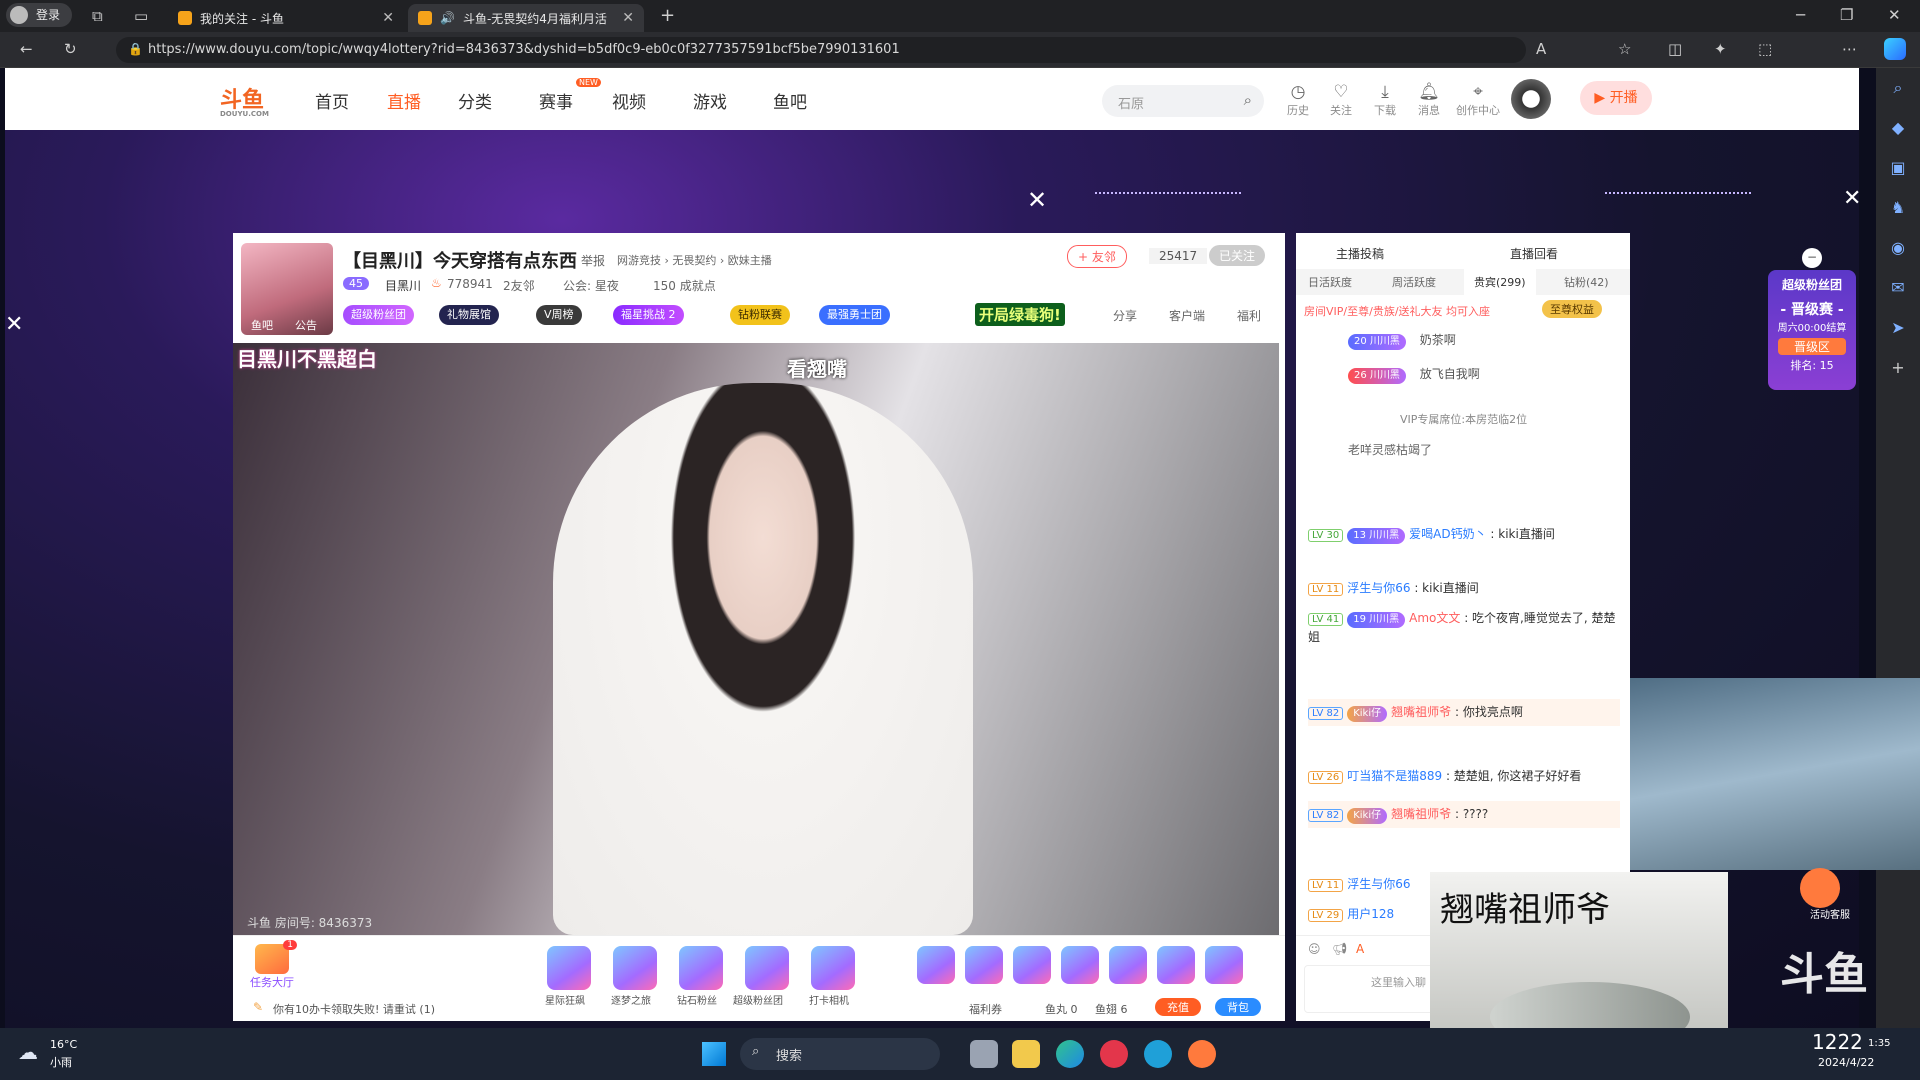  What do you see at coordinates (1434, 618) in the screenshot?
I see `nickname: Amo文文` at bounding box center [1434, 618].